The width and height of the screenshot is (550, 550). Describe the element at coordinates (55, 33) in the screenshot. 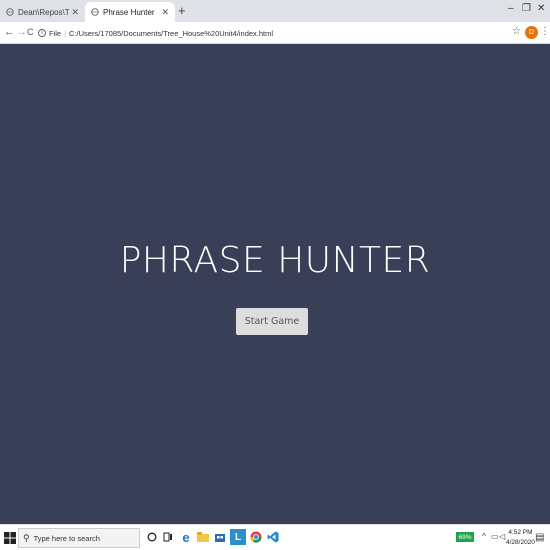

I see `scheme-label: File` at that location.